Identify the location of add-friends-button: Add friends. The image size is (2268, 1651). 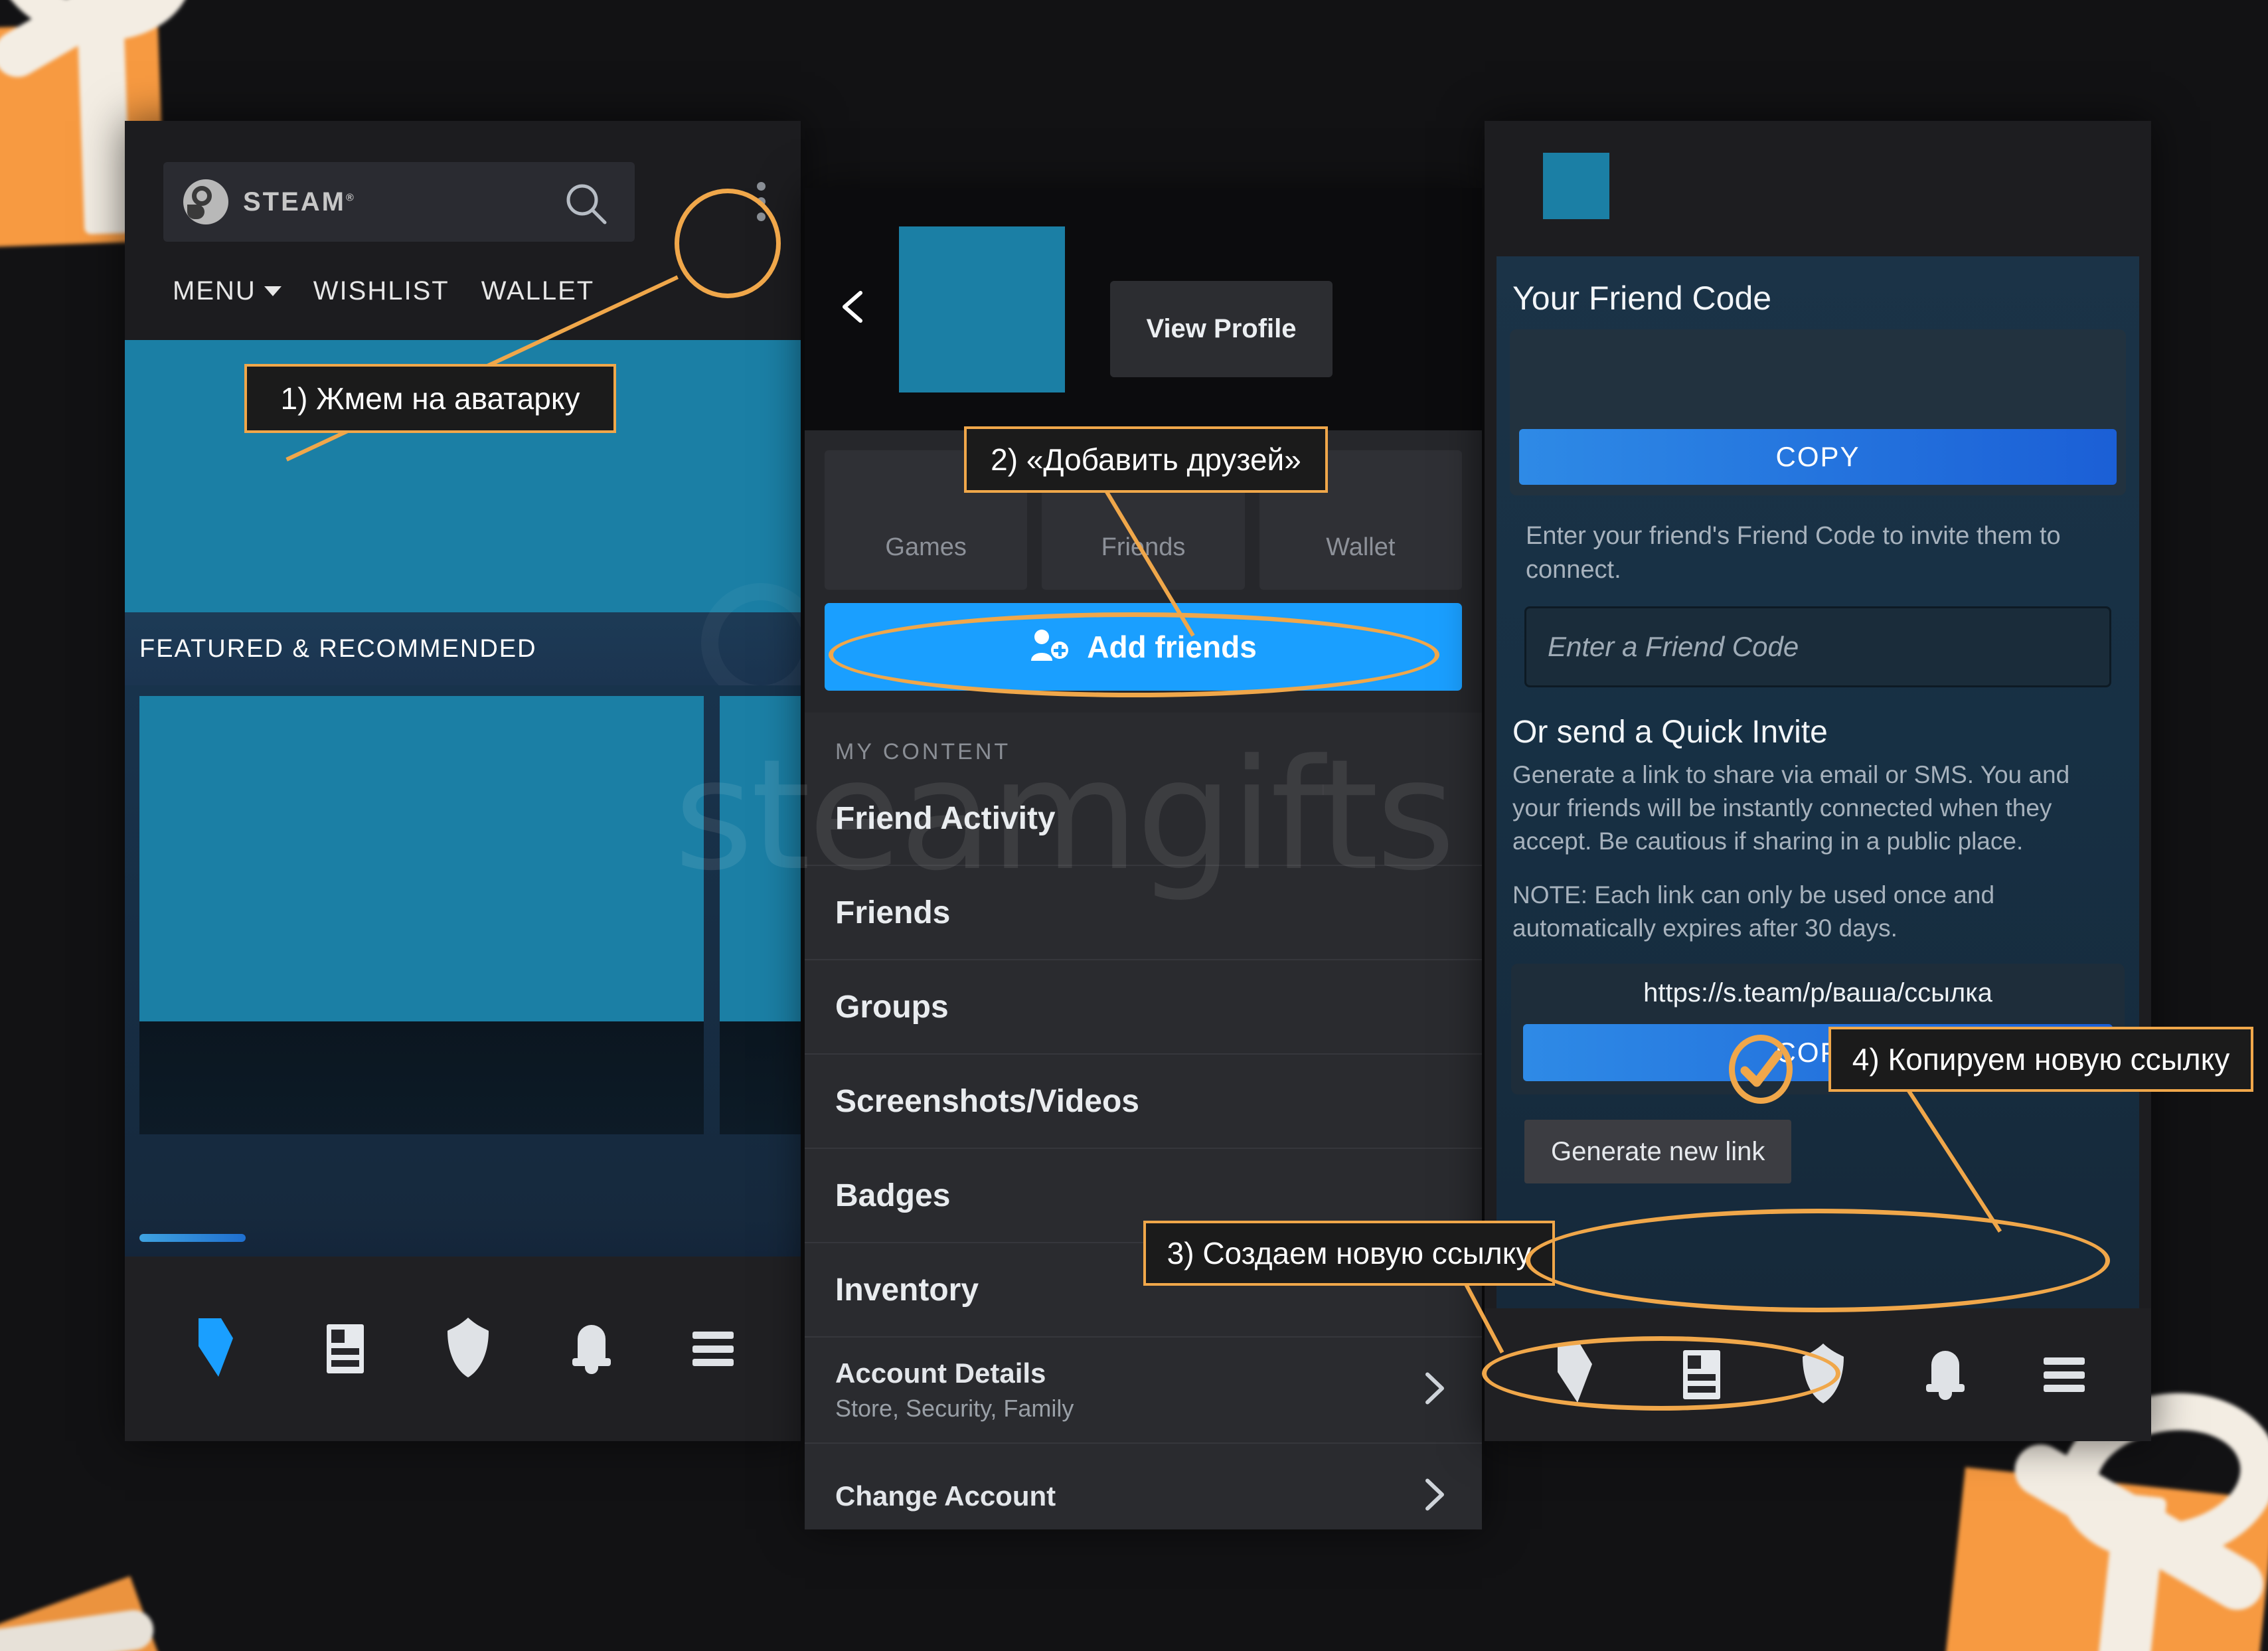
(1143, 647).